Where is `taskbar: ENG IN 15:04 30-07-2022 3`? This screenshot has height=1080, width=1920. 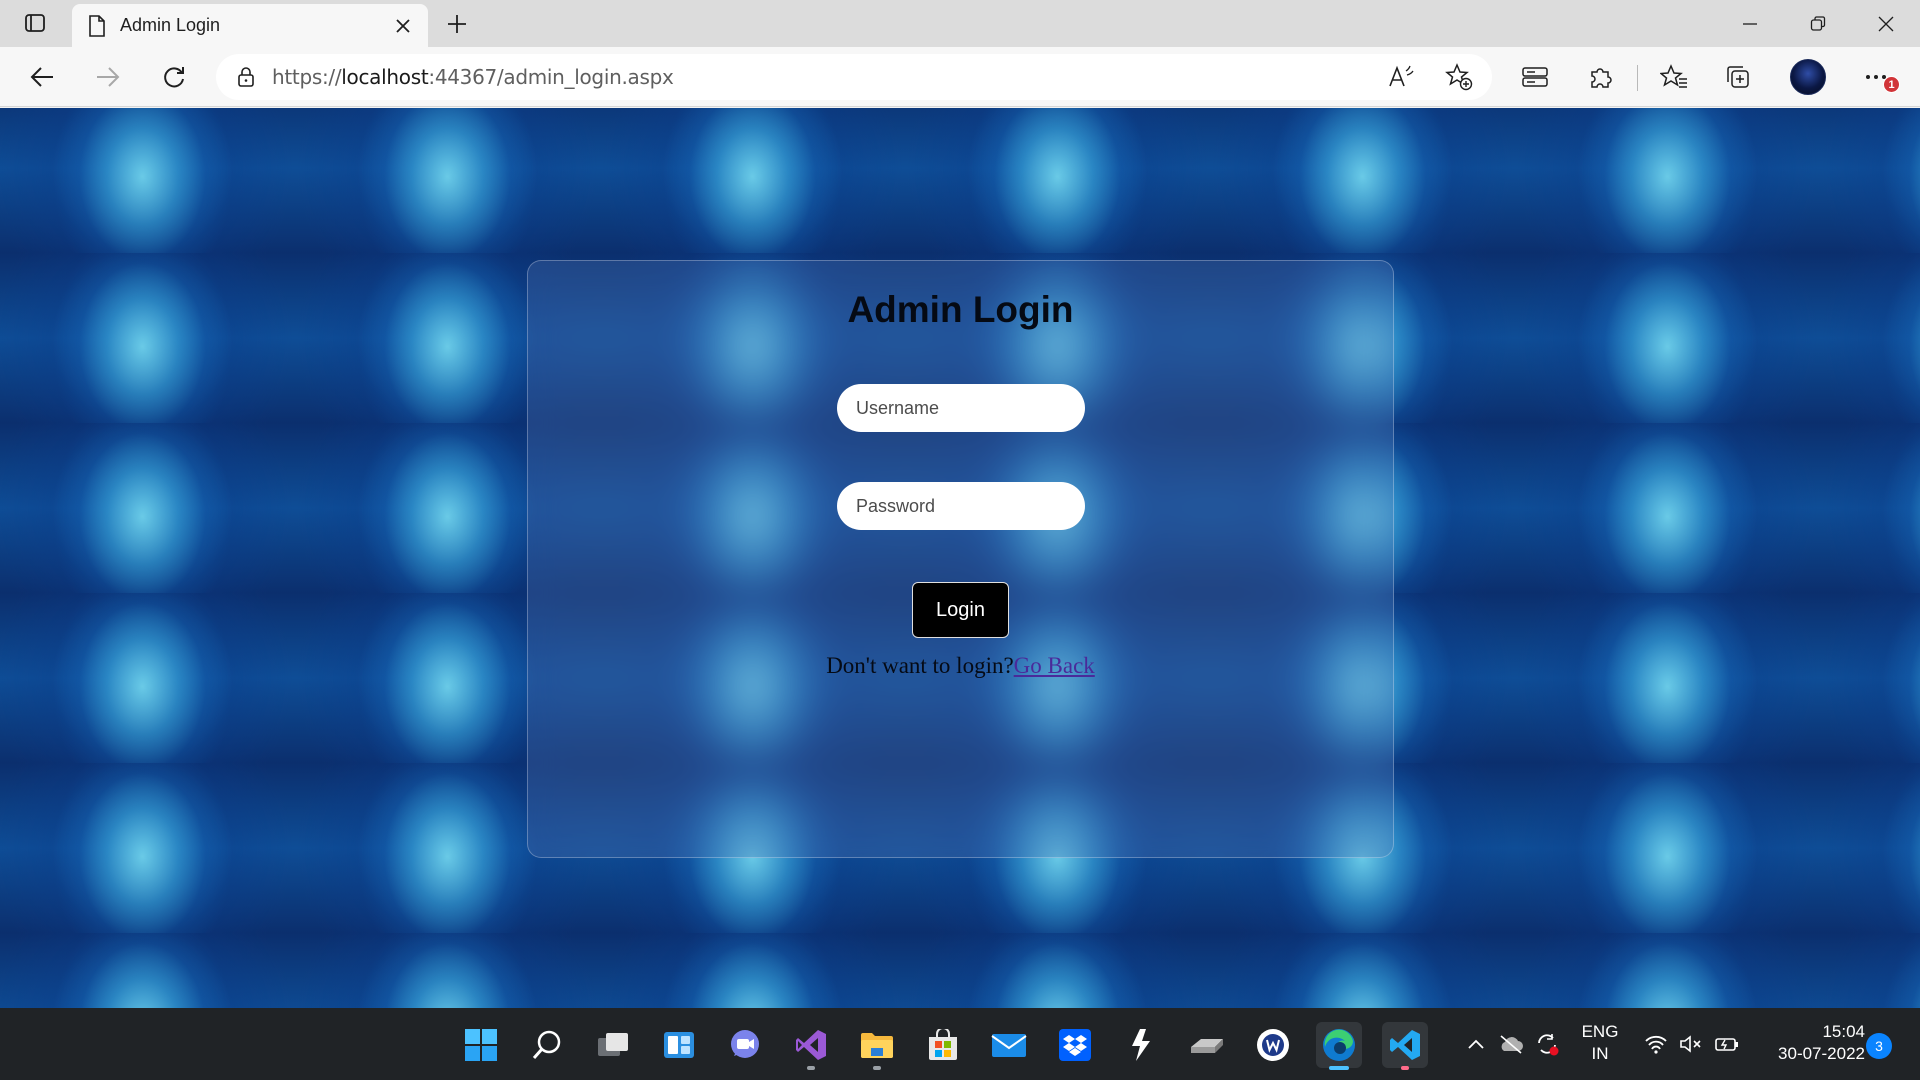
taskbar: ENG IN 15:04 30-07-2022 3 is located at coordinates (960, 1044).